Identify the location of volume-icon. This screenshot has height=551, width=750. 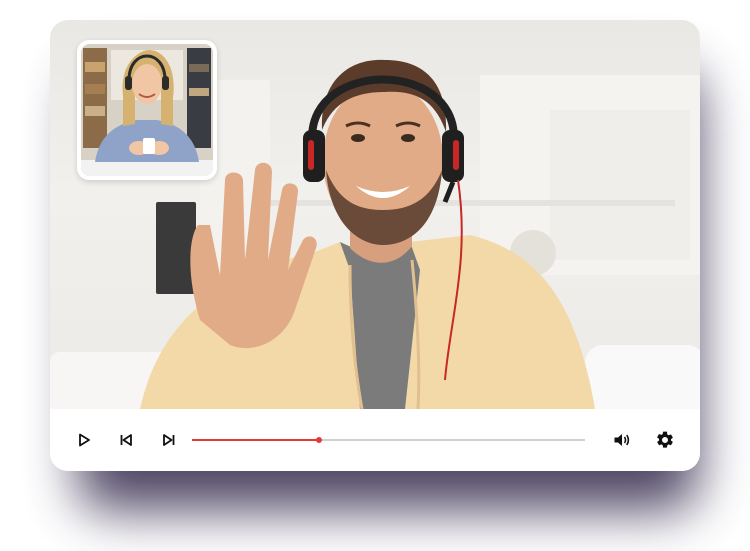
(622, 440).